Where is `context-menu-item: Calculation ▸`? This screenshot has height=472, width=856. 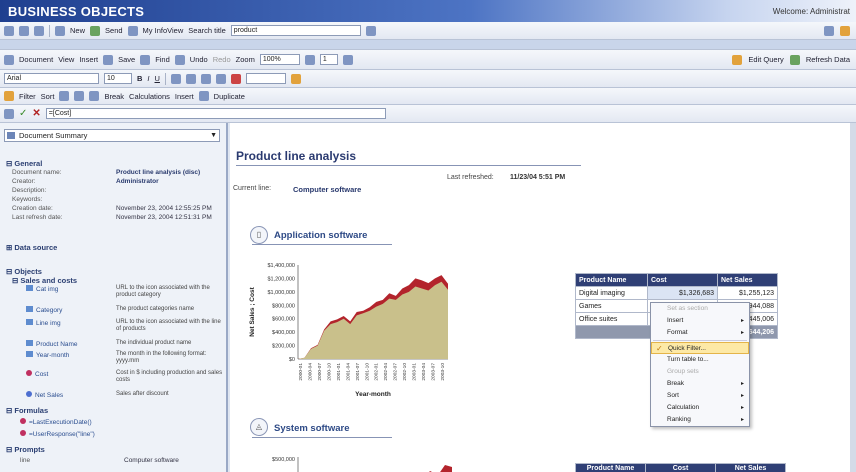 context-menu-item: Calculation ▸ is located at coordinates (700, 408).